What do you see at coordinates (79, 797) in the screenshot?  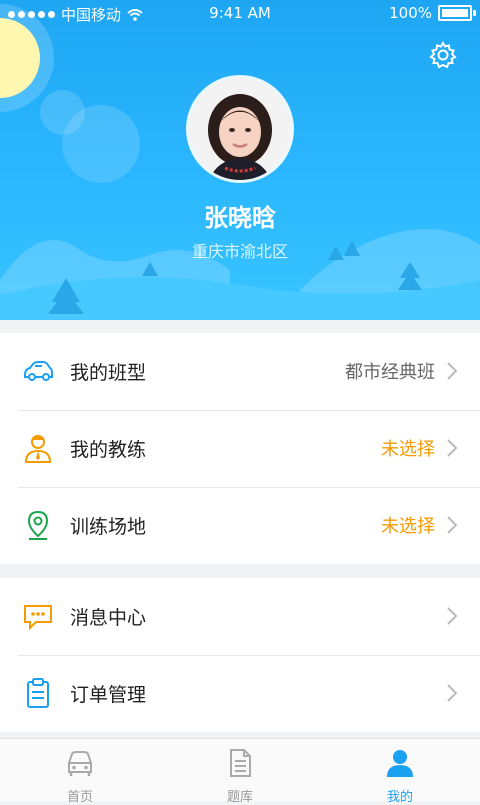 I see `tab-label: 首页` at bounding box center [79, 797].